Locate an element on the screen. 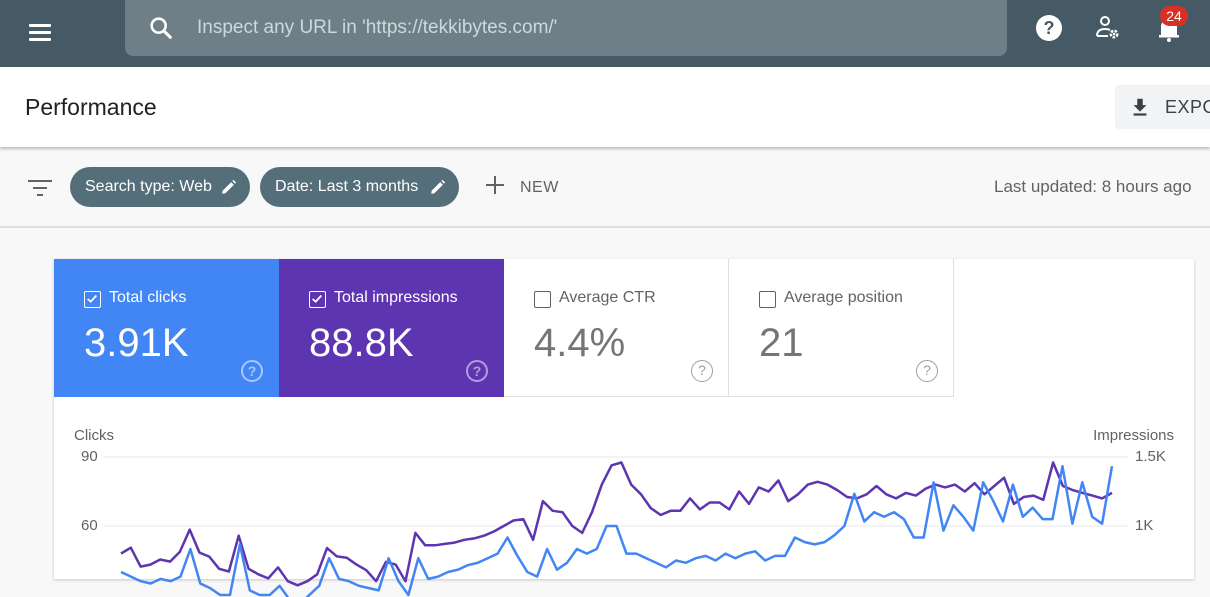 The height and width of the screenshot is (597, 1210). top-app-bar: ? 24 is located at coordinates (605, 33).